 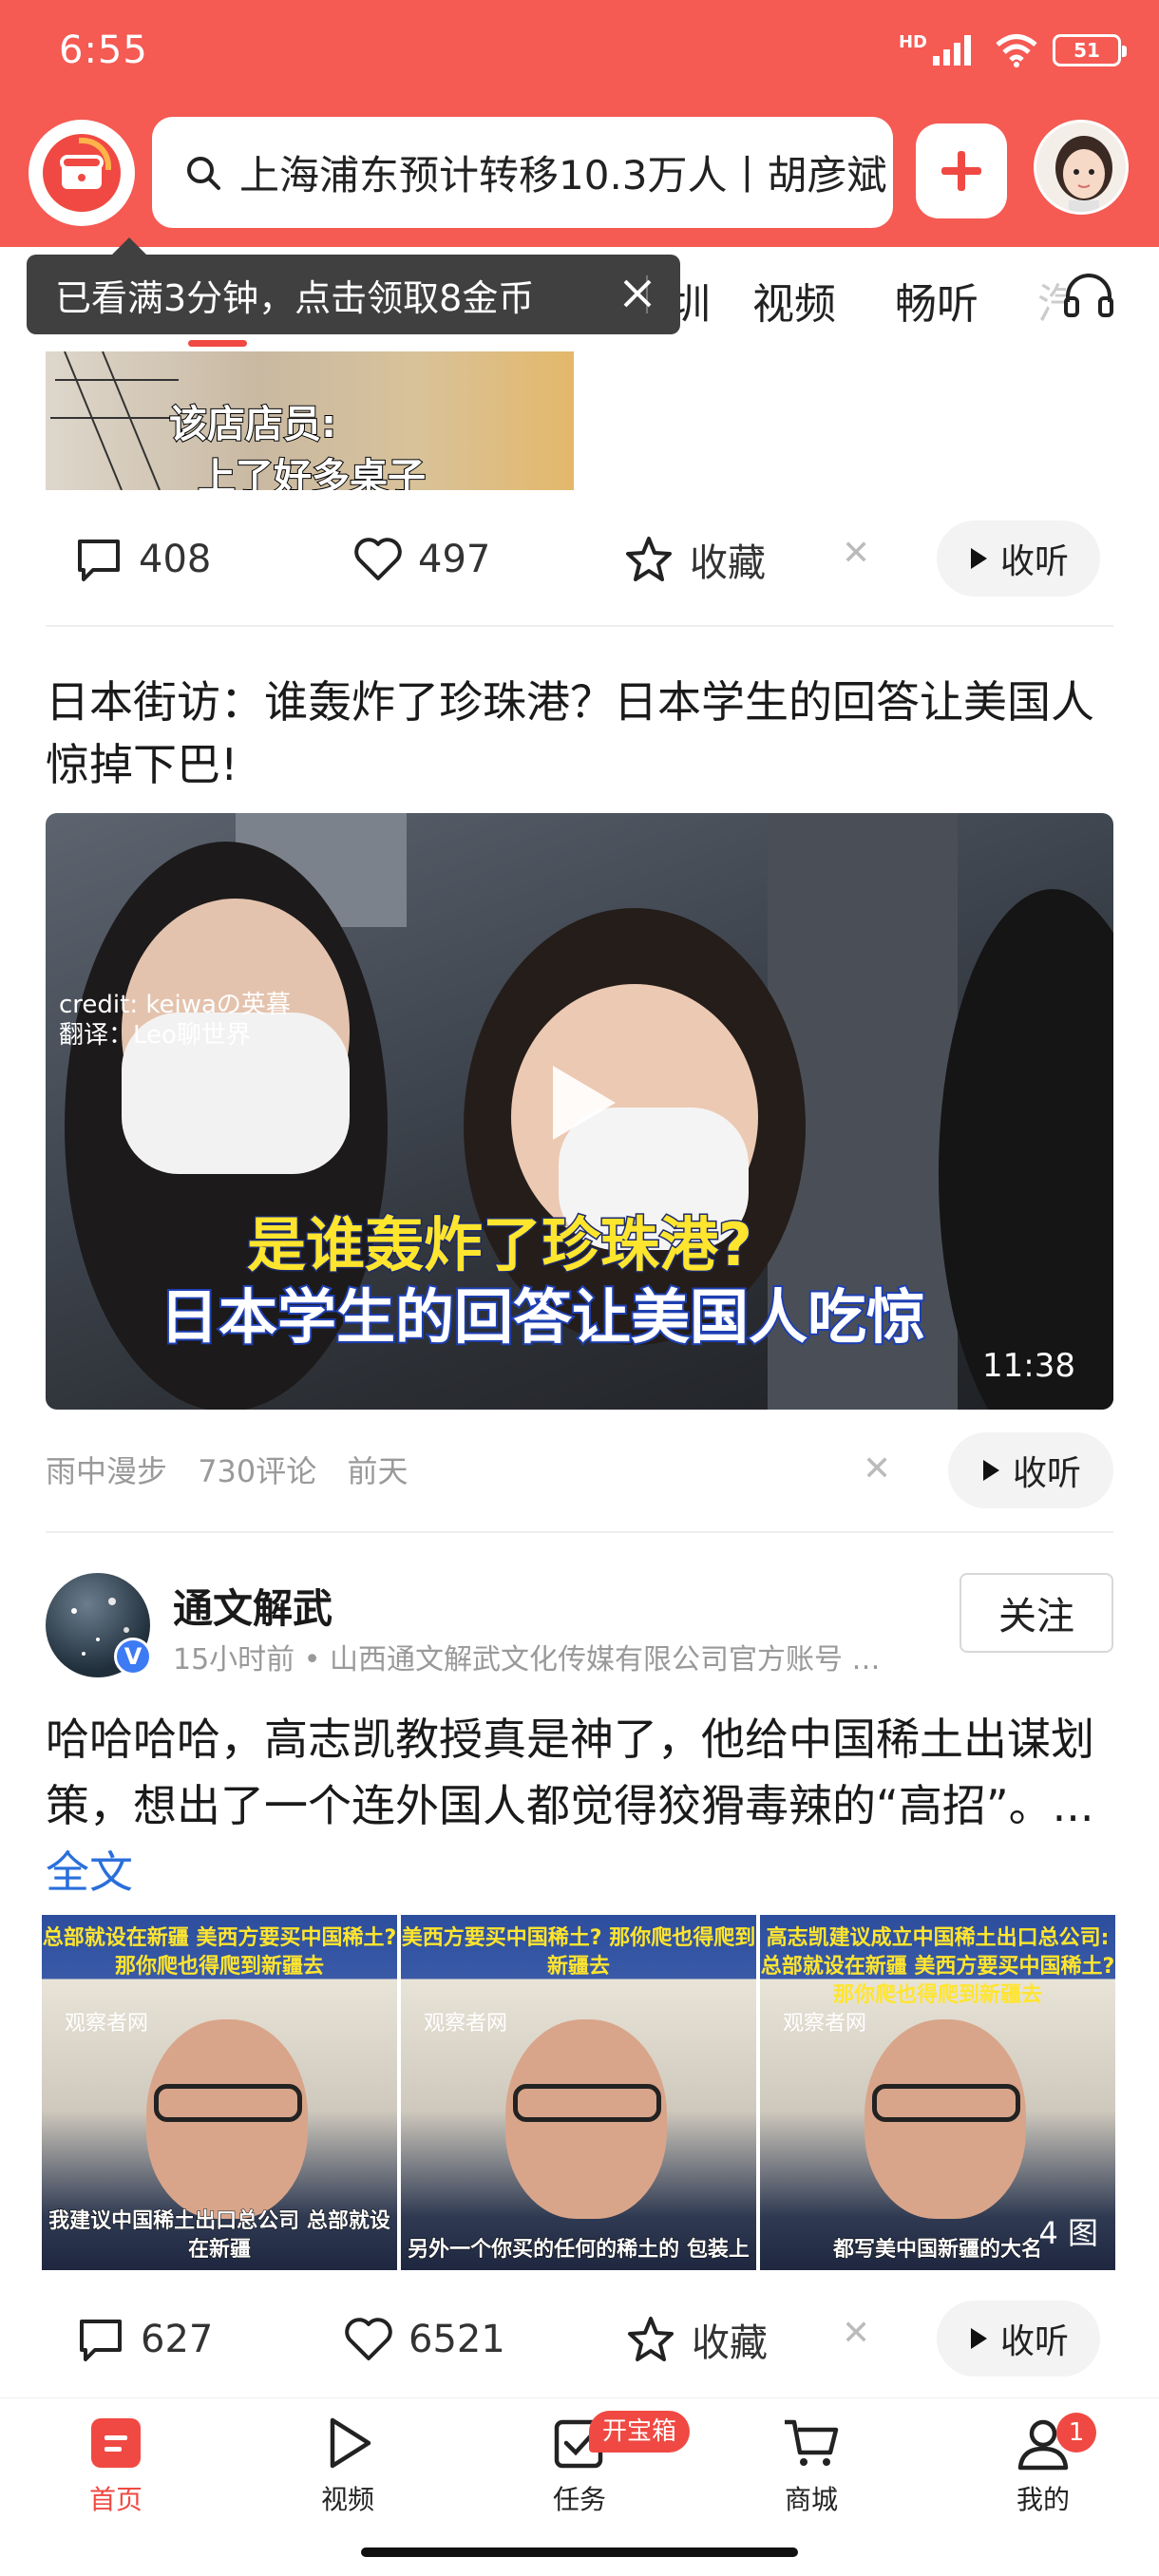 What do you see at coordinates (454, 559) in the screenshot?
I see `post1-like-count: 497` at bounding box center [454, 559].